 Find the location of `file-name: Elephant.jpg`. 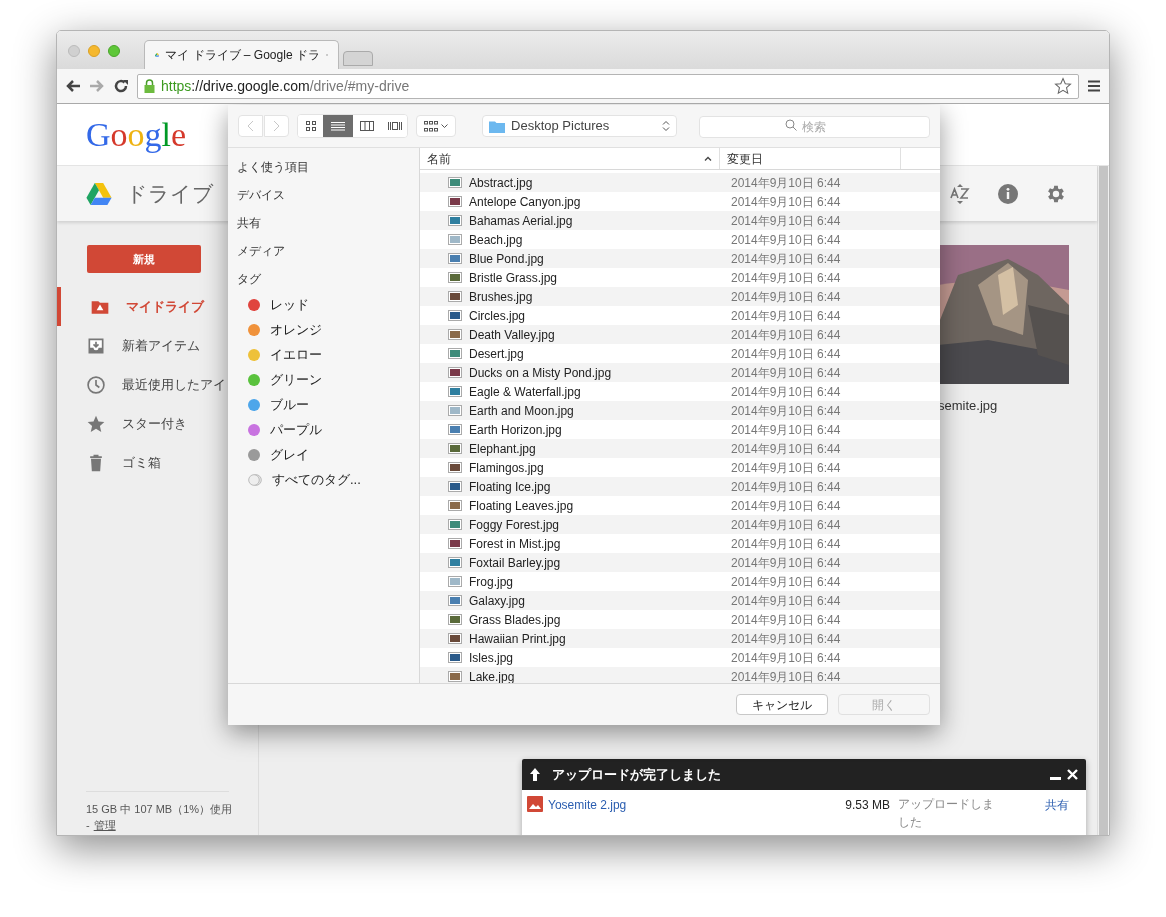

file-name: Elephant.jpg is located at coordinates (502, 449).